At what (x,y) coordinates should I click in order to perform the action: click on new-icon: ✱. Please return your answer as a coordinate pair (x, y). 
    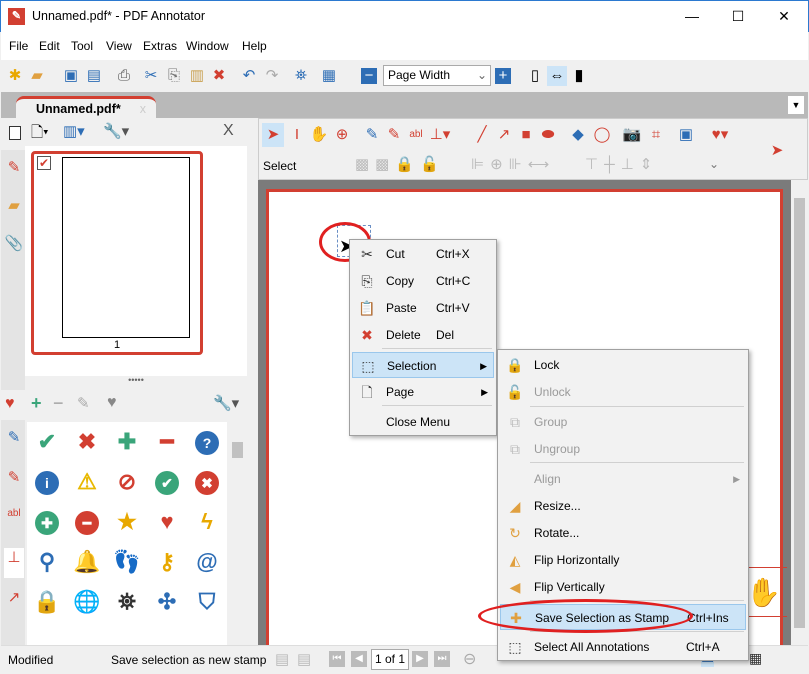
    Looking at the image, I should click on (15, 76).